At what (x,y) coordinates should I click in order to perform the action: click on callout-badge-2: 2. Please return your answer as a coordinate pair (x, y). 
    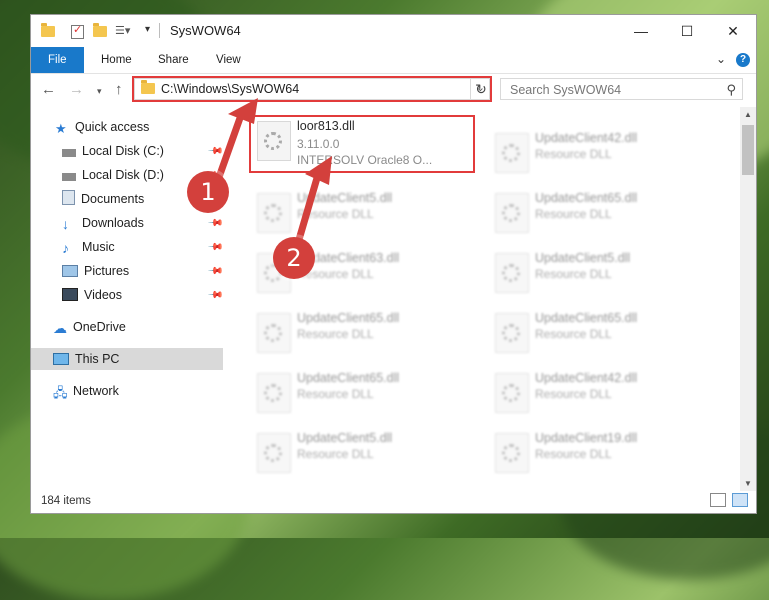
    Looking at the image, I should click on (294, 258).